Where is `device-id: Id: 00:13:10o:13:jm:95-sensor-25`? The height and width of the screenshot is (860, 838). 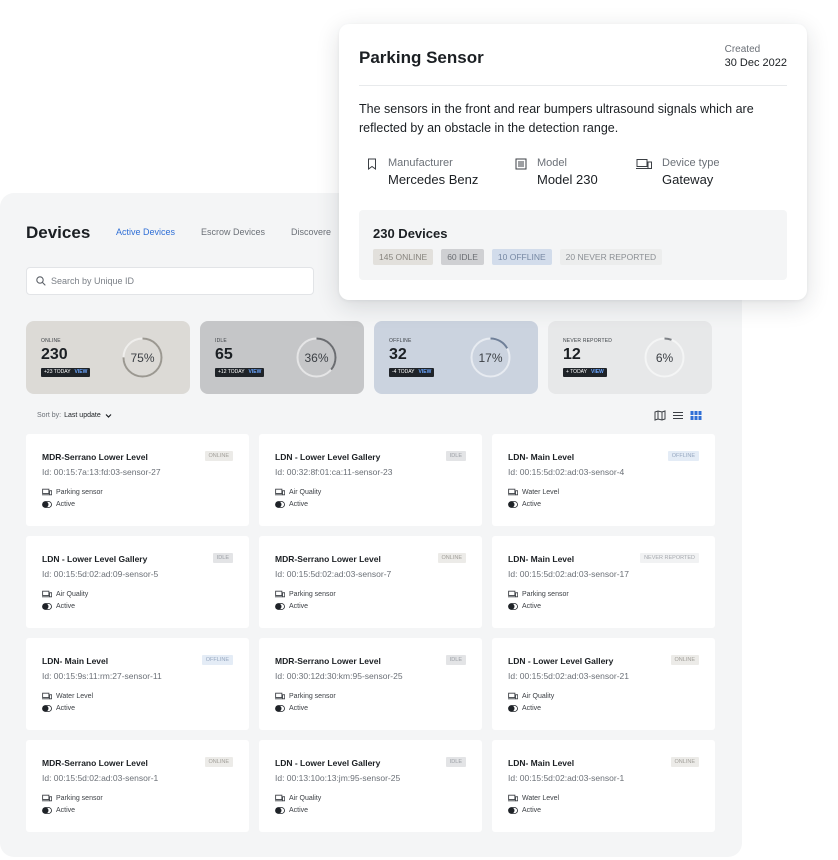
device-id: Id: 00:13:10o:13:jm:95-sensor-25 is located at coordinates (338, 778).